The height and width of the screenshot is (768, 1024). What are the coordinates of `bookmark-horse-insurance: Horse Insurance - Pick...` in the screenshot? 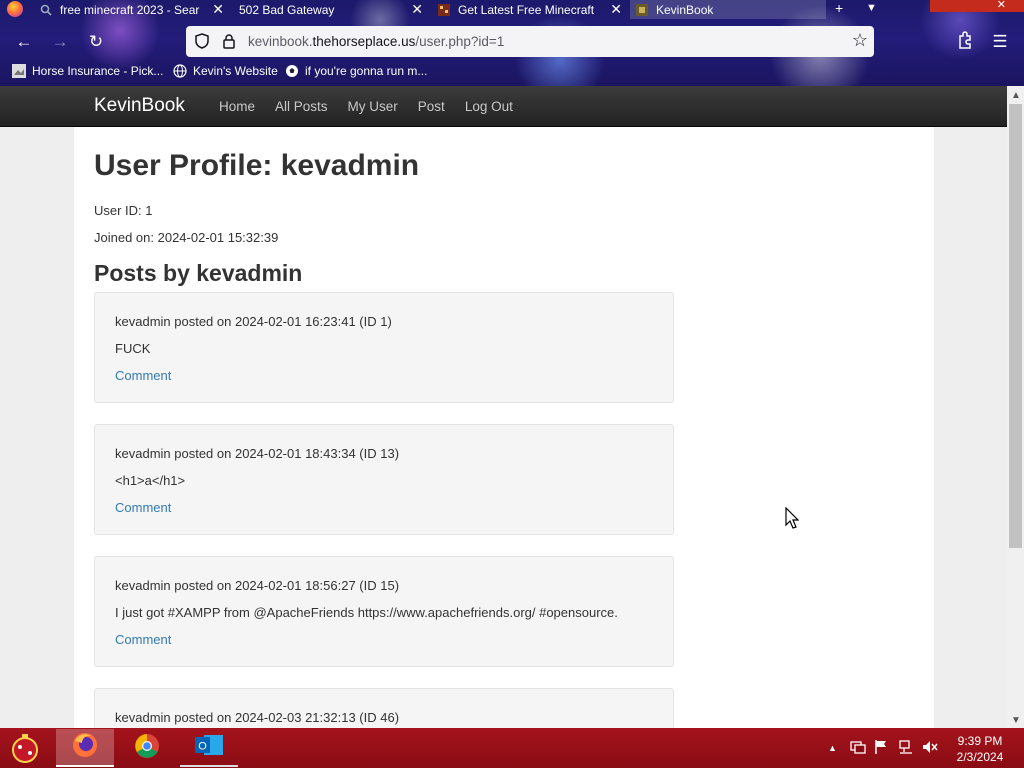 It's located at (87, 71).